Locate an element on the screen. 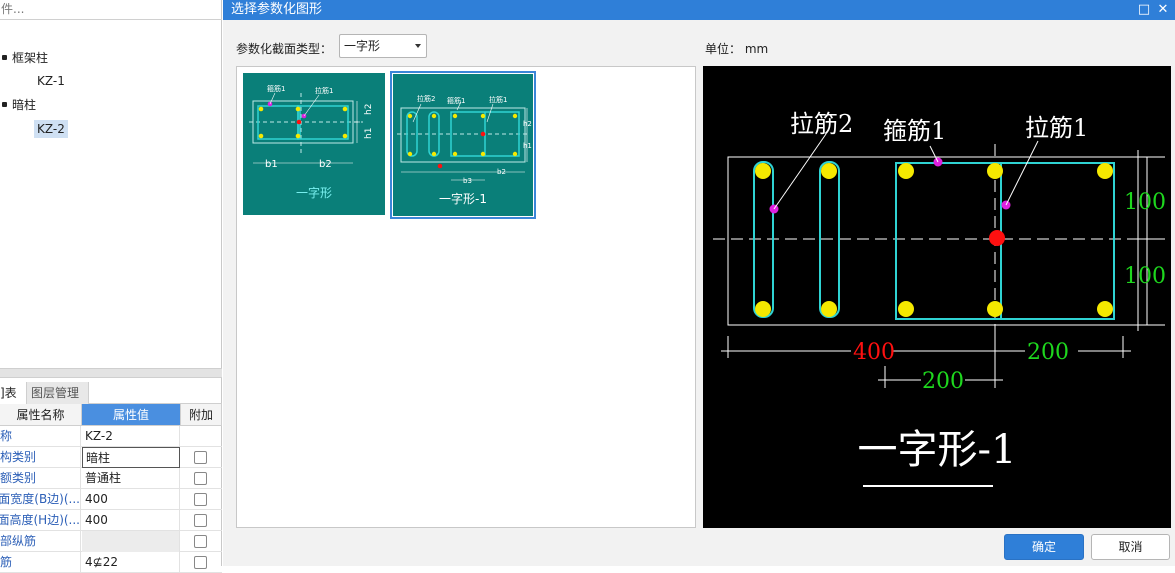 The image size is (1175, 573). property-row: 面宽度(B边)(... 400 is located at coordinates (111, 499).